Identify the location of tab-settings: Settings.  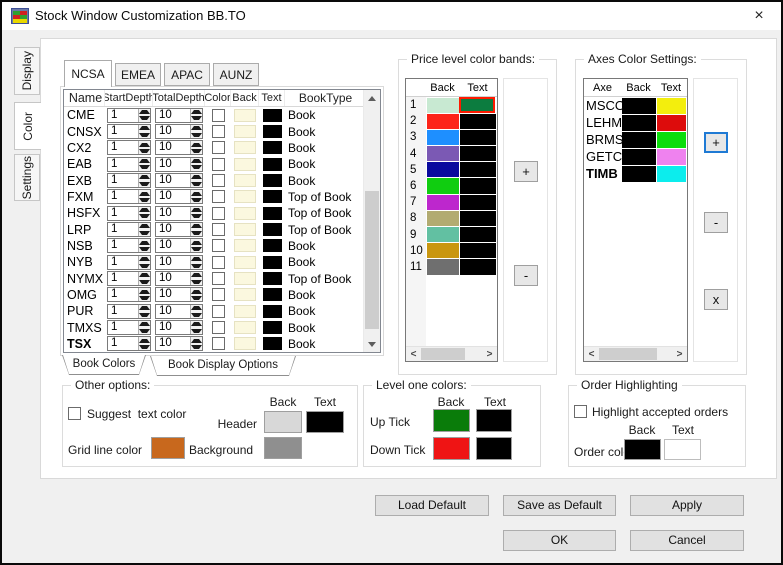
(27, 177).